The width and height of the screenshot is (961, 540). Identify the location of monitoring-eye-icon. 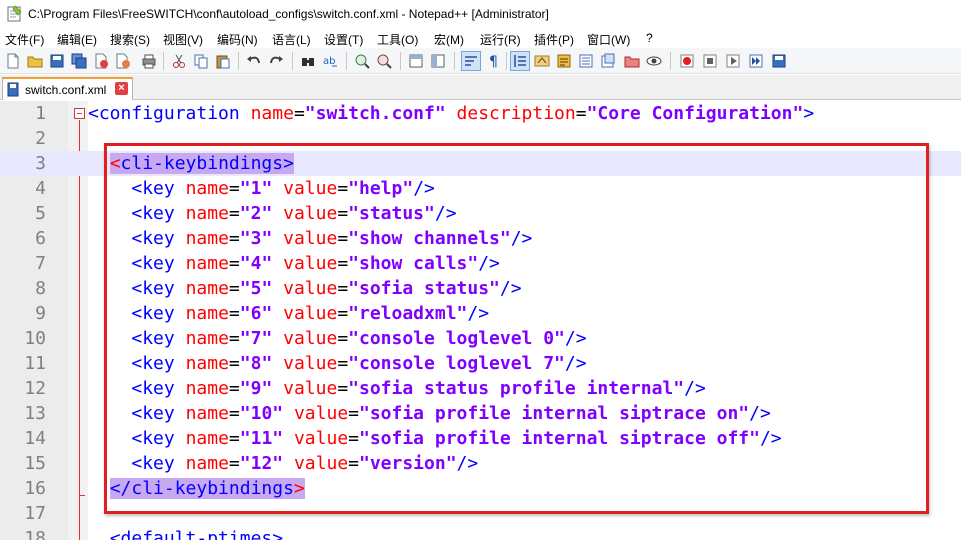
(654, 61).